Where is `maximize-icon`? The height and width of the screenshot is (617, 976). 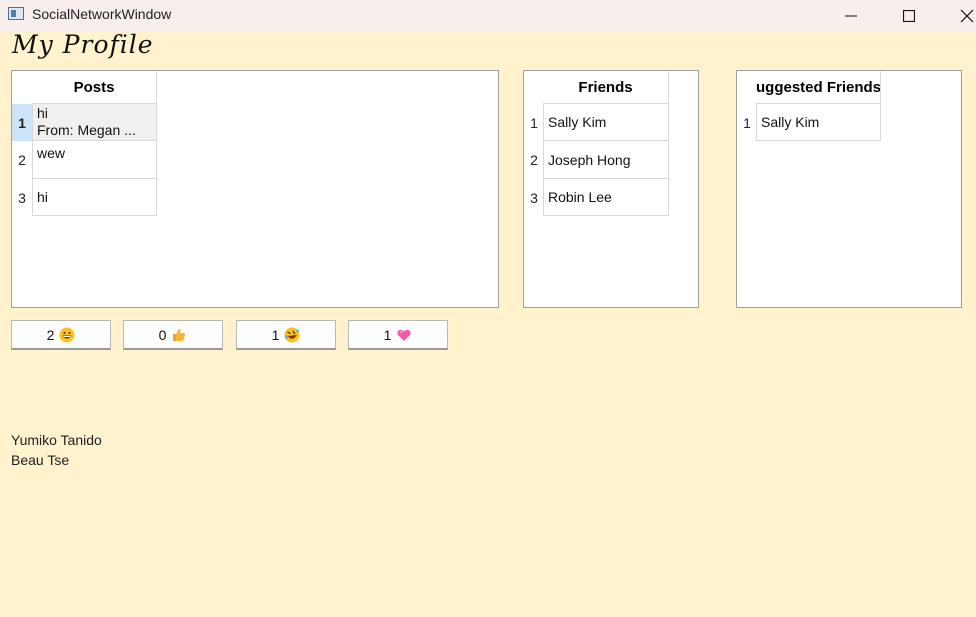
maximize-icon is located at coordinates (909, 15).